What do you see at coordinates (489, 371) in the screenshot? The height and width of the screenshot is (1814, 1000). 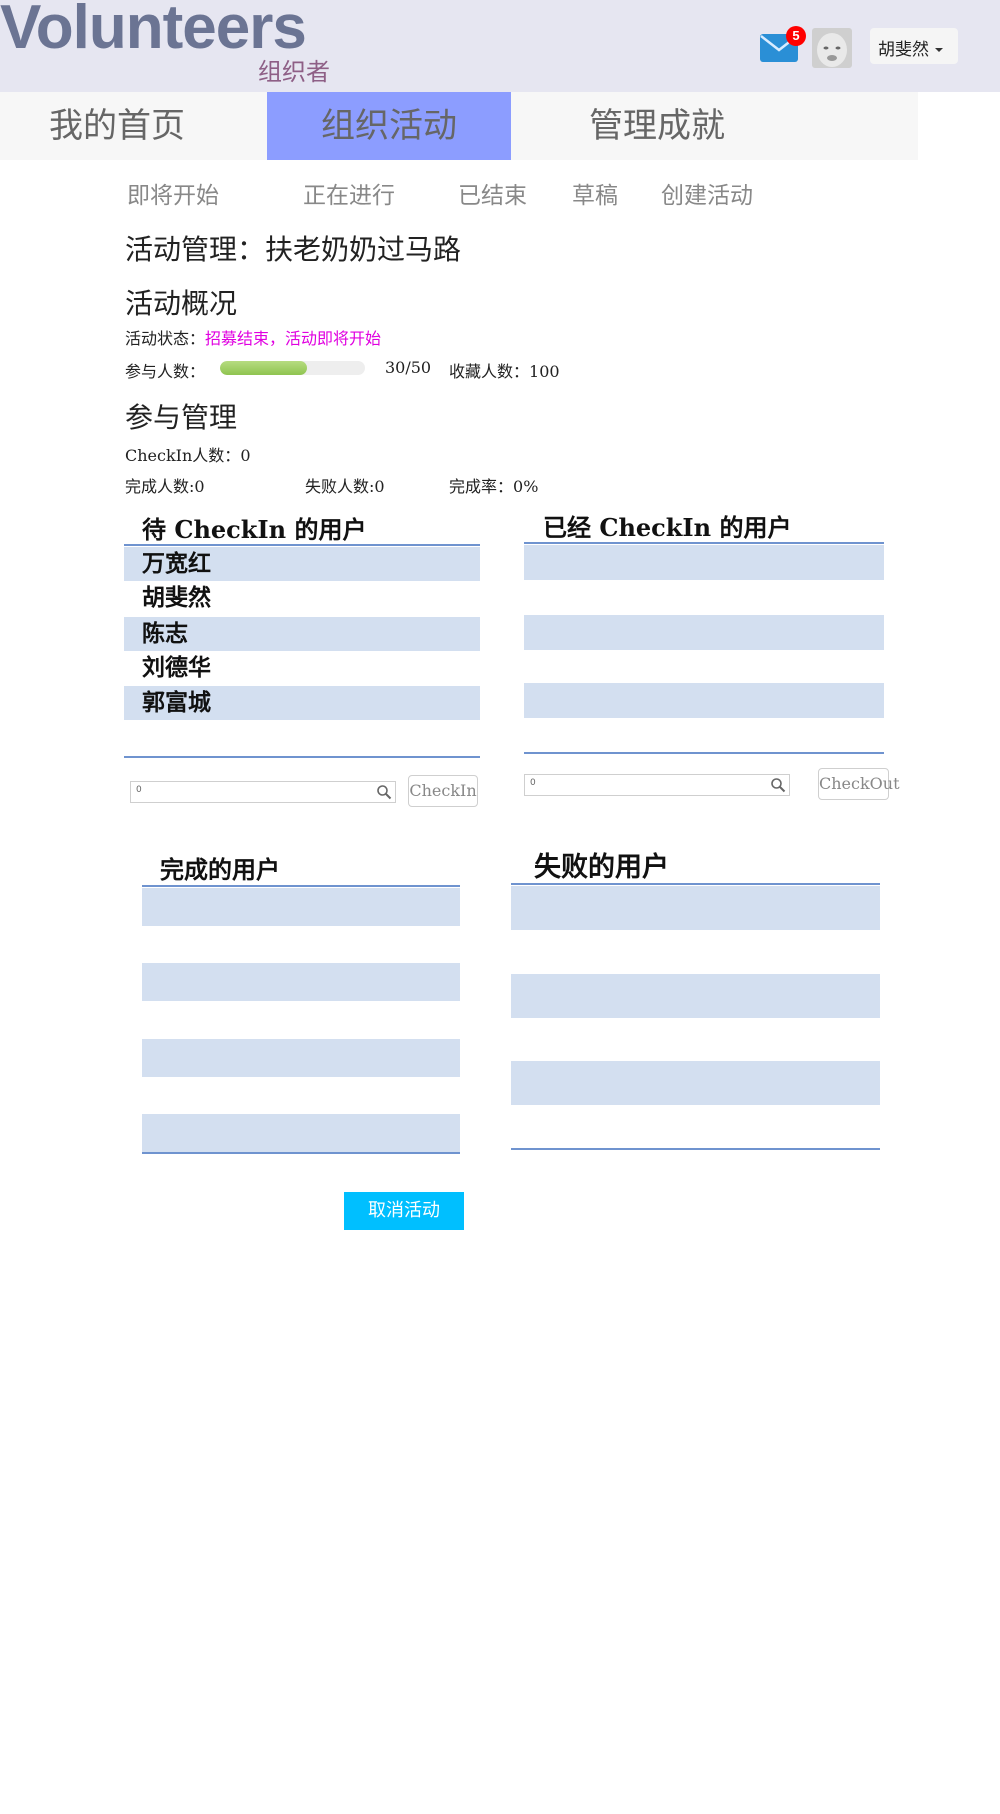 I see `favorites-label: 收藏人数：` at bounding box center [489, 371].